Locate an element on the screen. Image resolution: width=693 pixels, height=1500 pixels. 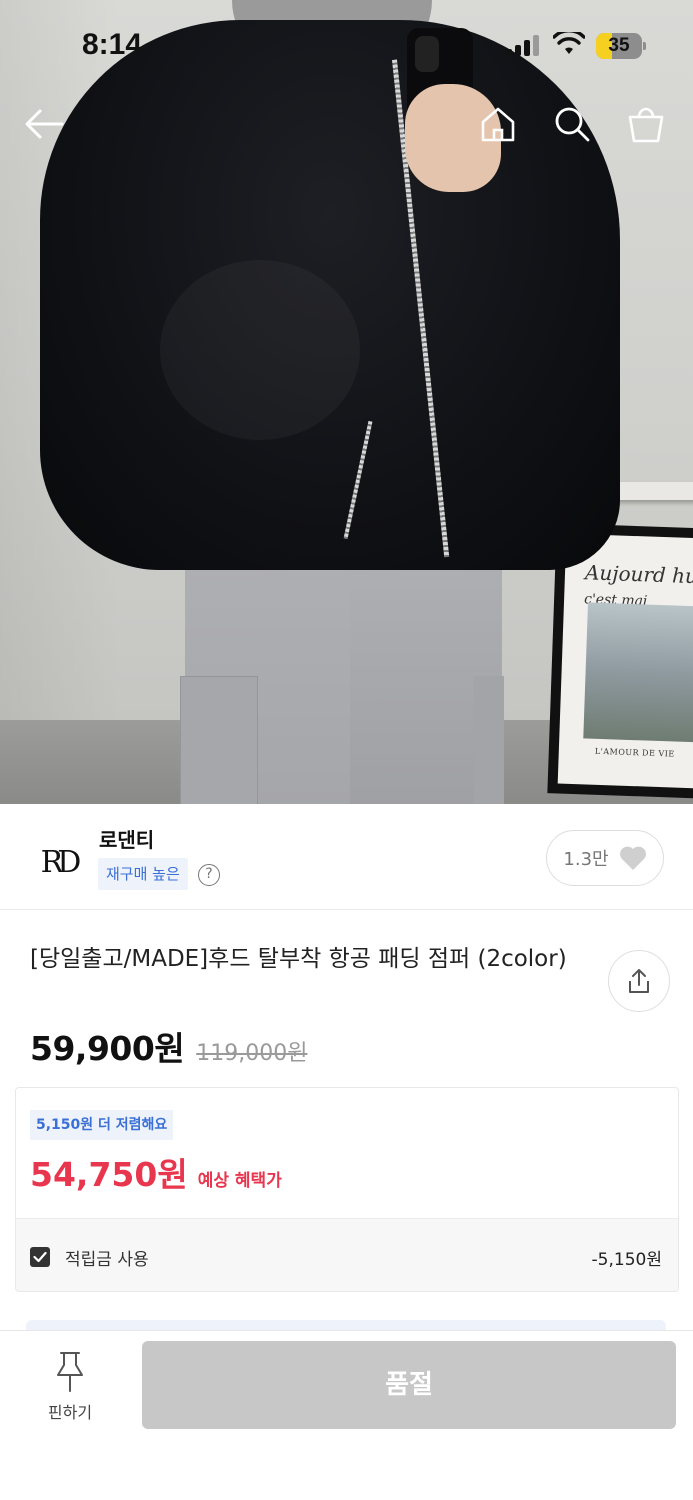
bottom-action-bar: 핀하기 품절 is located at coordinates (346, 1415).